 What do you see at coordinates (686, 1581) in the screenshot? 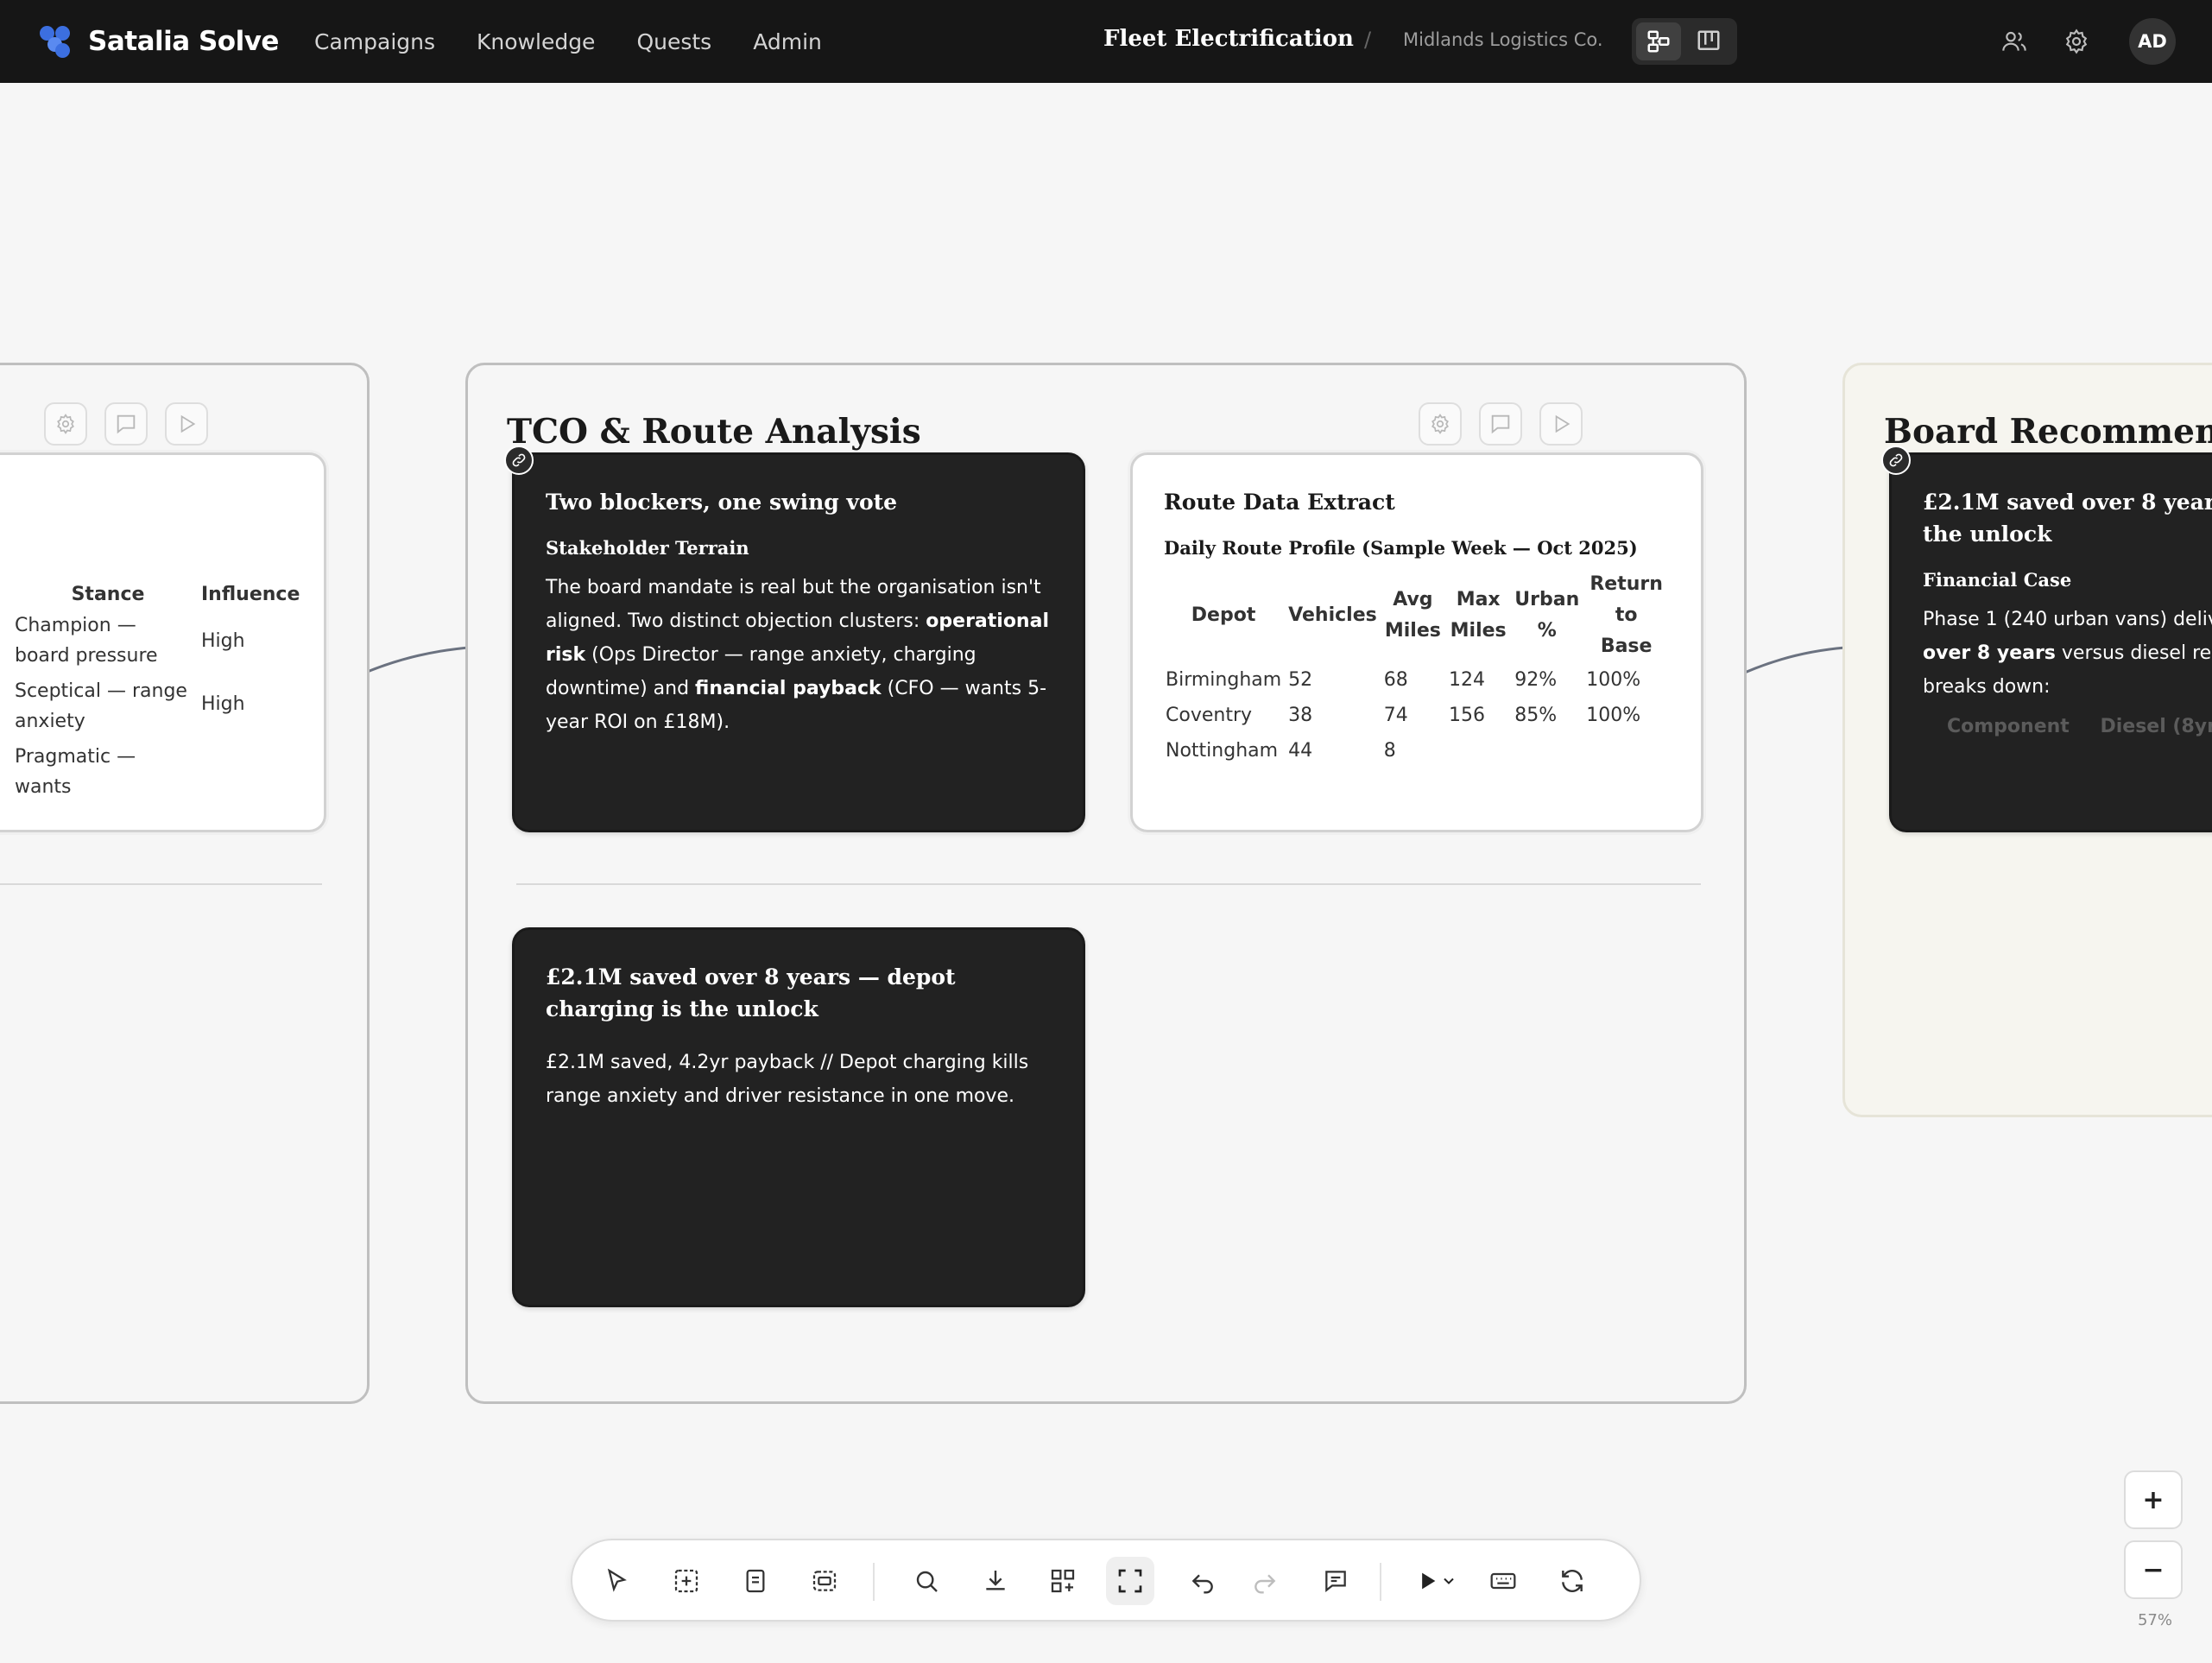
I see `add-frame-button` at bounding box center [686, 1581].